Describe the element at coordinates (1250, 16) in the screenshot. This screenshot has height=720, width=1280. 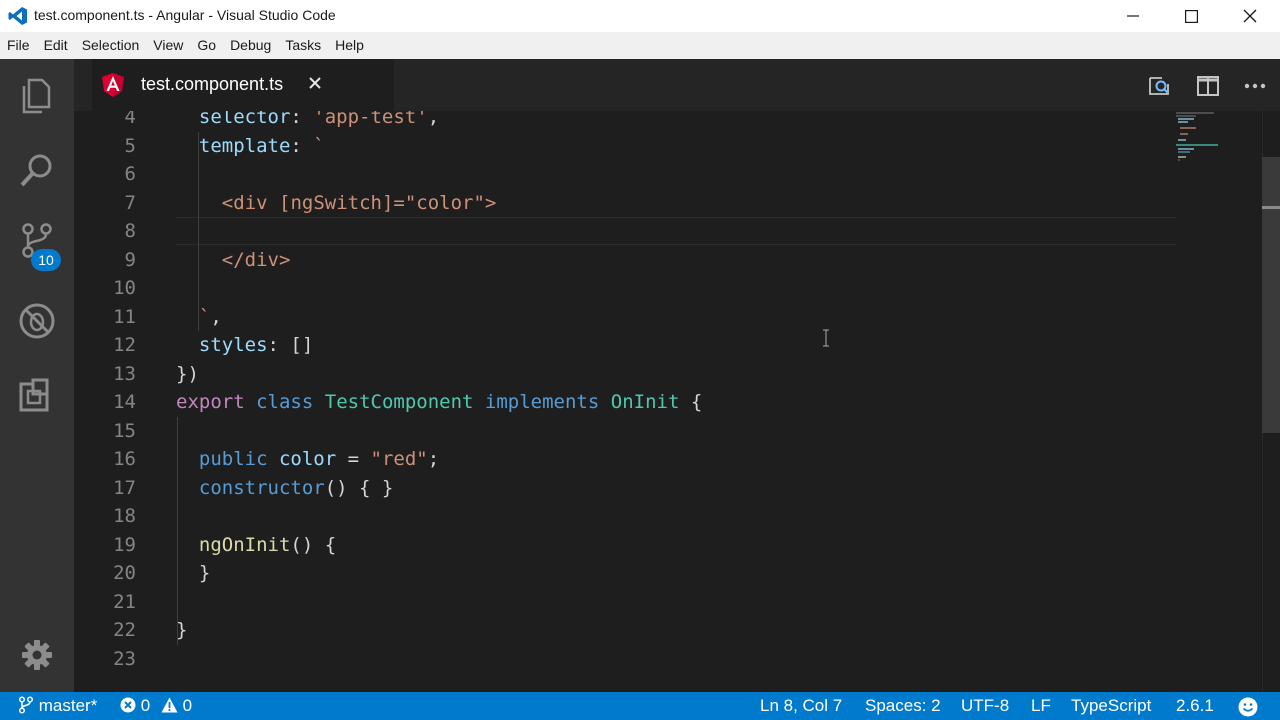
I see `close-window-button` at that location.